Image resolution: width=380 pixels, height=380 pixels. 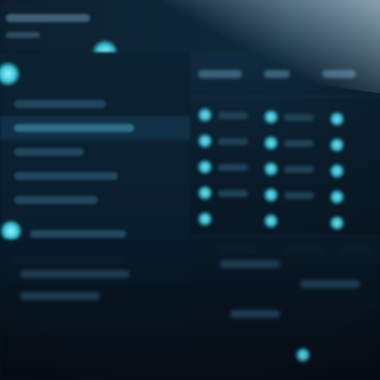 What do you see at coordinates (23, 35) in the screenshot?
I see `app-subtitle-placeholder` at bounding box center [23, 35].